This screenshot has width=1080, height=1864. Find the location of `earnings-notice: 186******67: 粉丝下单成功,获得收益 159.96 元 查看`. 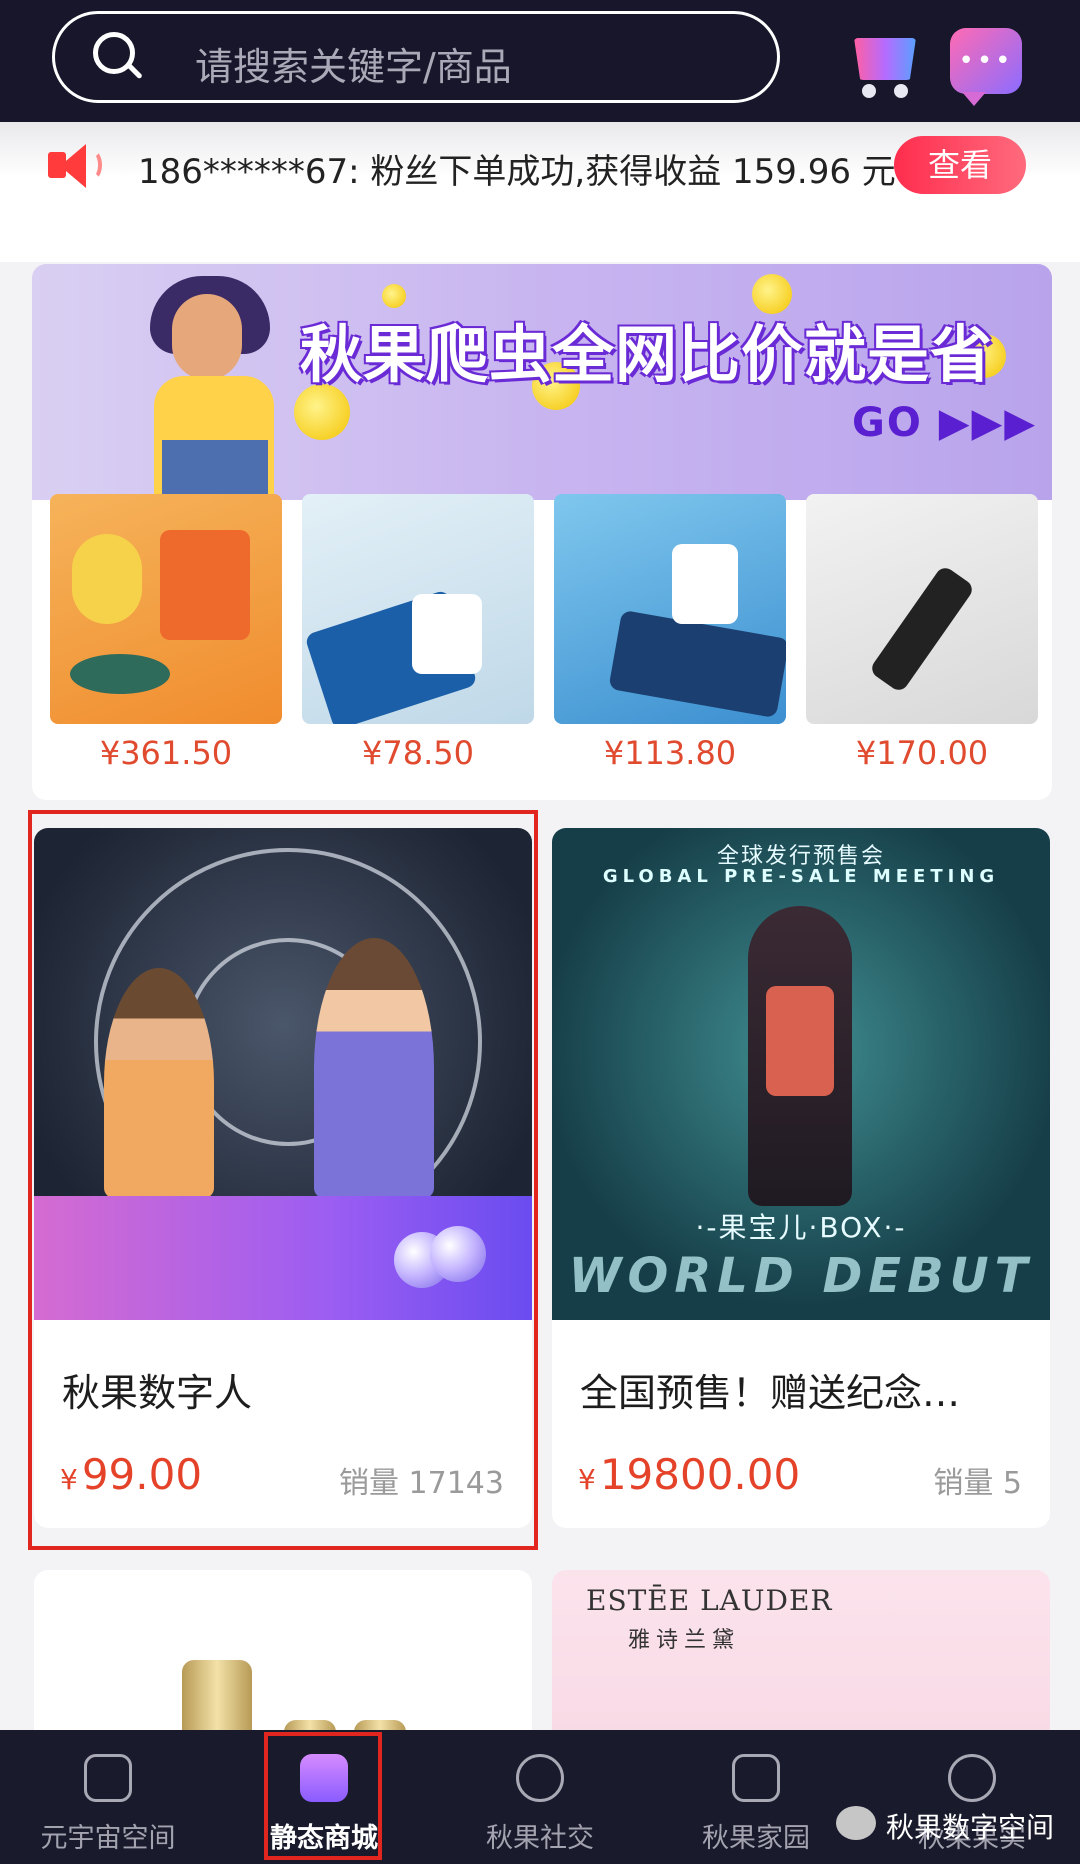

earnings-notice: 186******67: 粉丝下单成功,获得收益 159.96 元 查看 is located at coordinates (540, 192).